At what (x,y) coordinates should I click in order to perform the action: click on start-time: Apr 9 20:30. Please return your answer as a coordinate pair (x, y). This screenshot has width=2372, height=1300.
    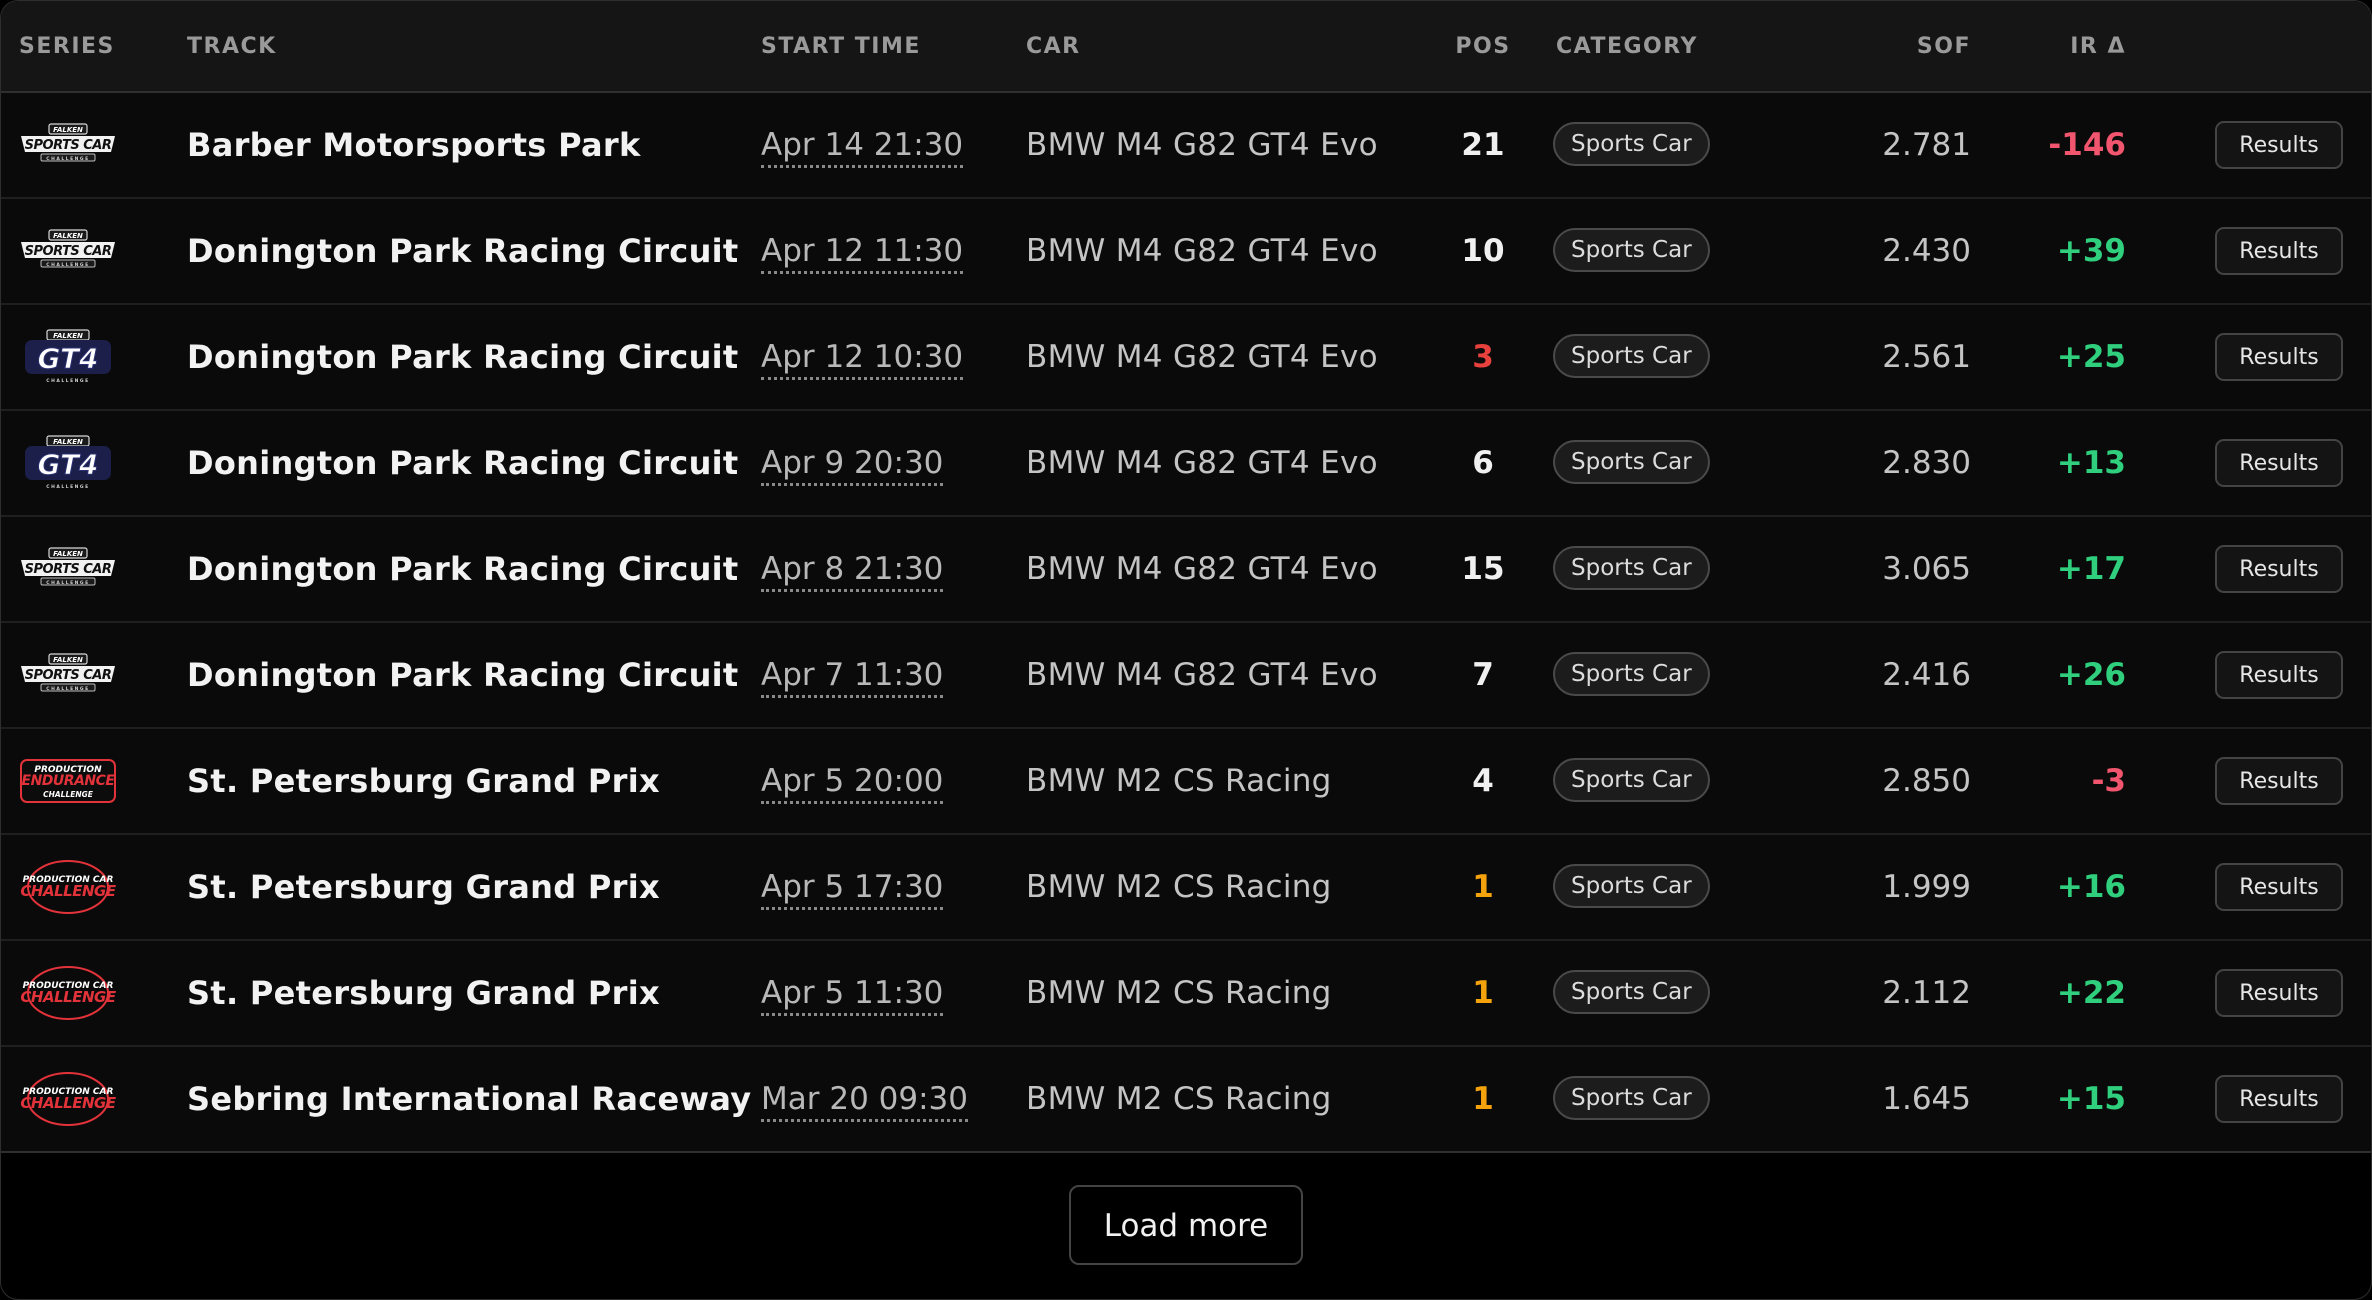
    Looking at the image, I should click on (852, 463).